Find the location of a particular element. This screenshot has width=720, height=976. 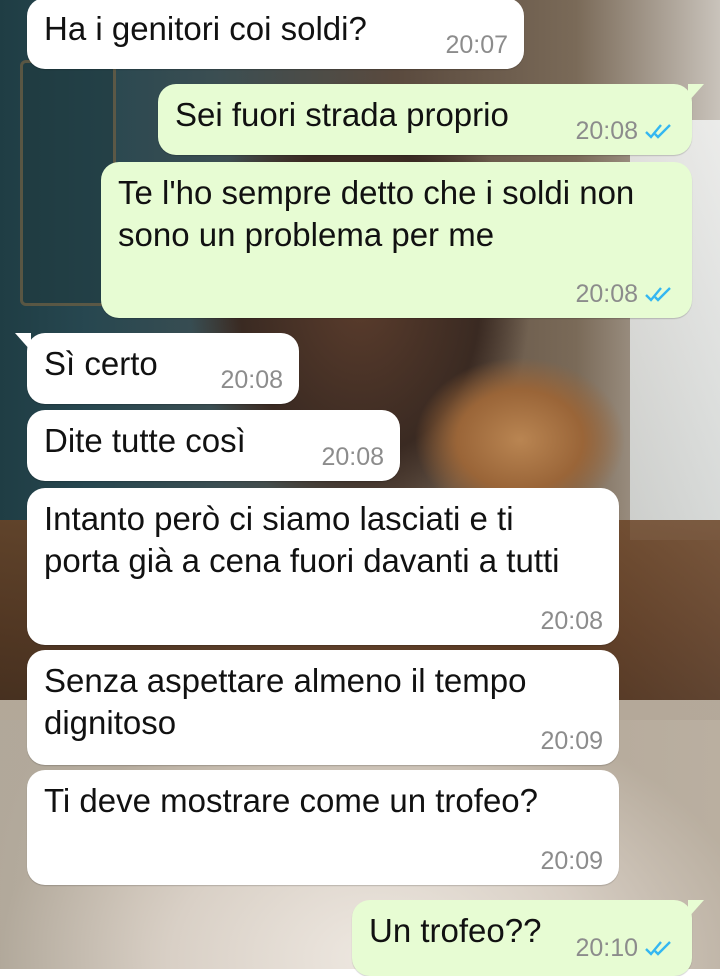

message-text: Sei fuori strada proprio is located at coordinates (342, 114).